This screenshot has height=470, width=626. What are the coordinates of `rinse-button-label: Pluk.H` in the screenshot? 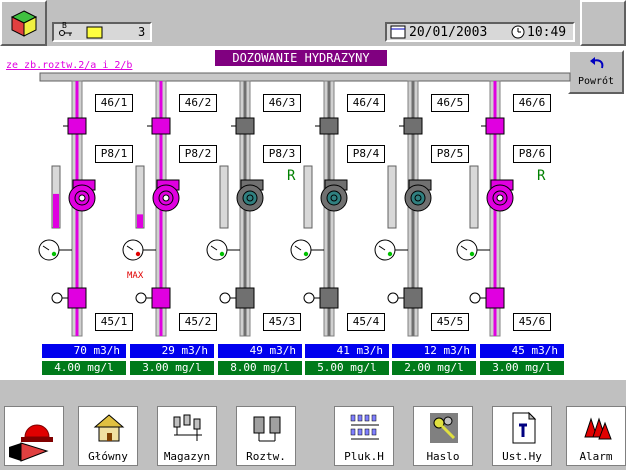 It's located at (364, 456).